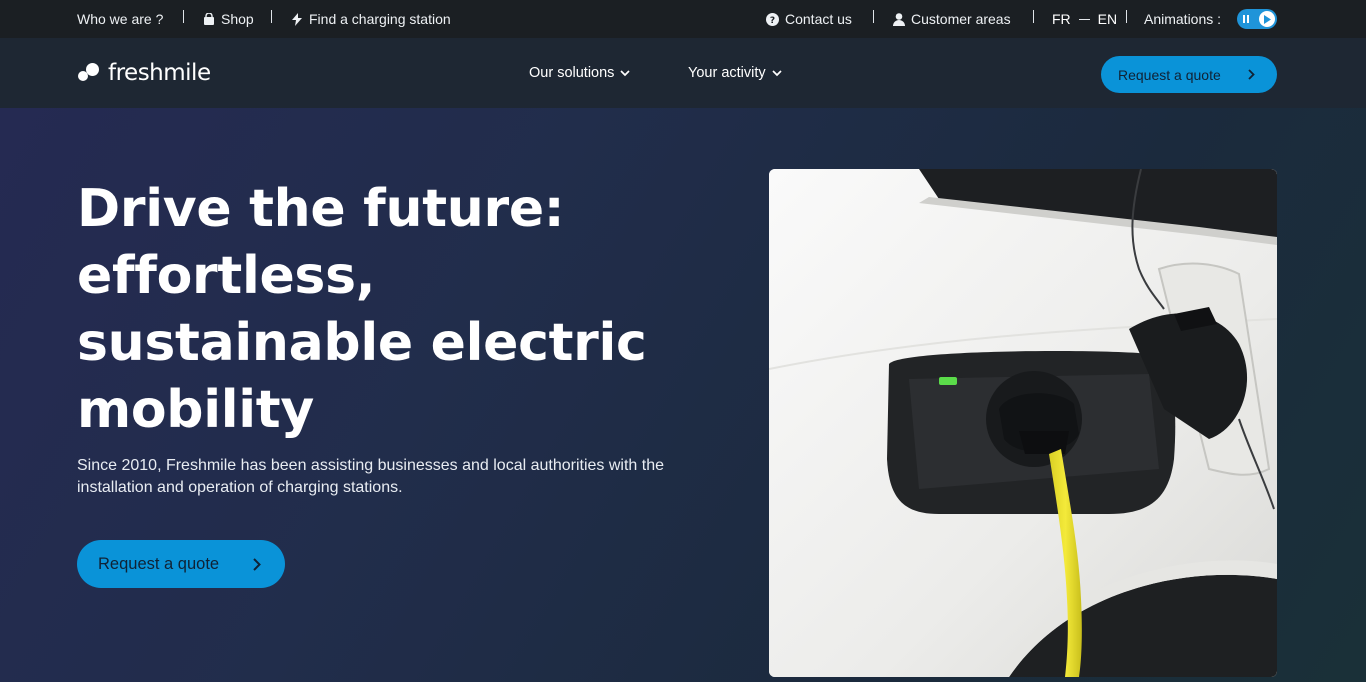  Describe the element at coordinates (1061, 19) in the screenshot. I see `lang-fr-link: FR` at that location.